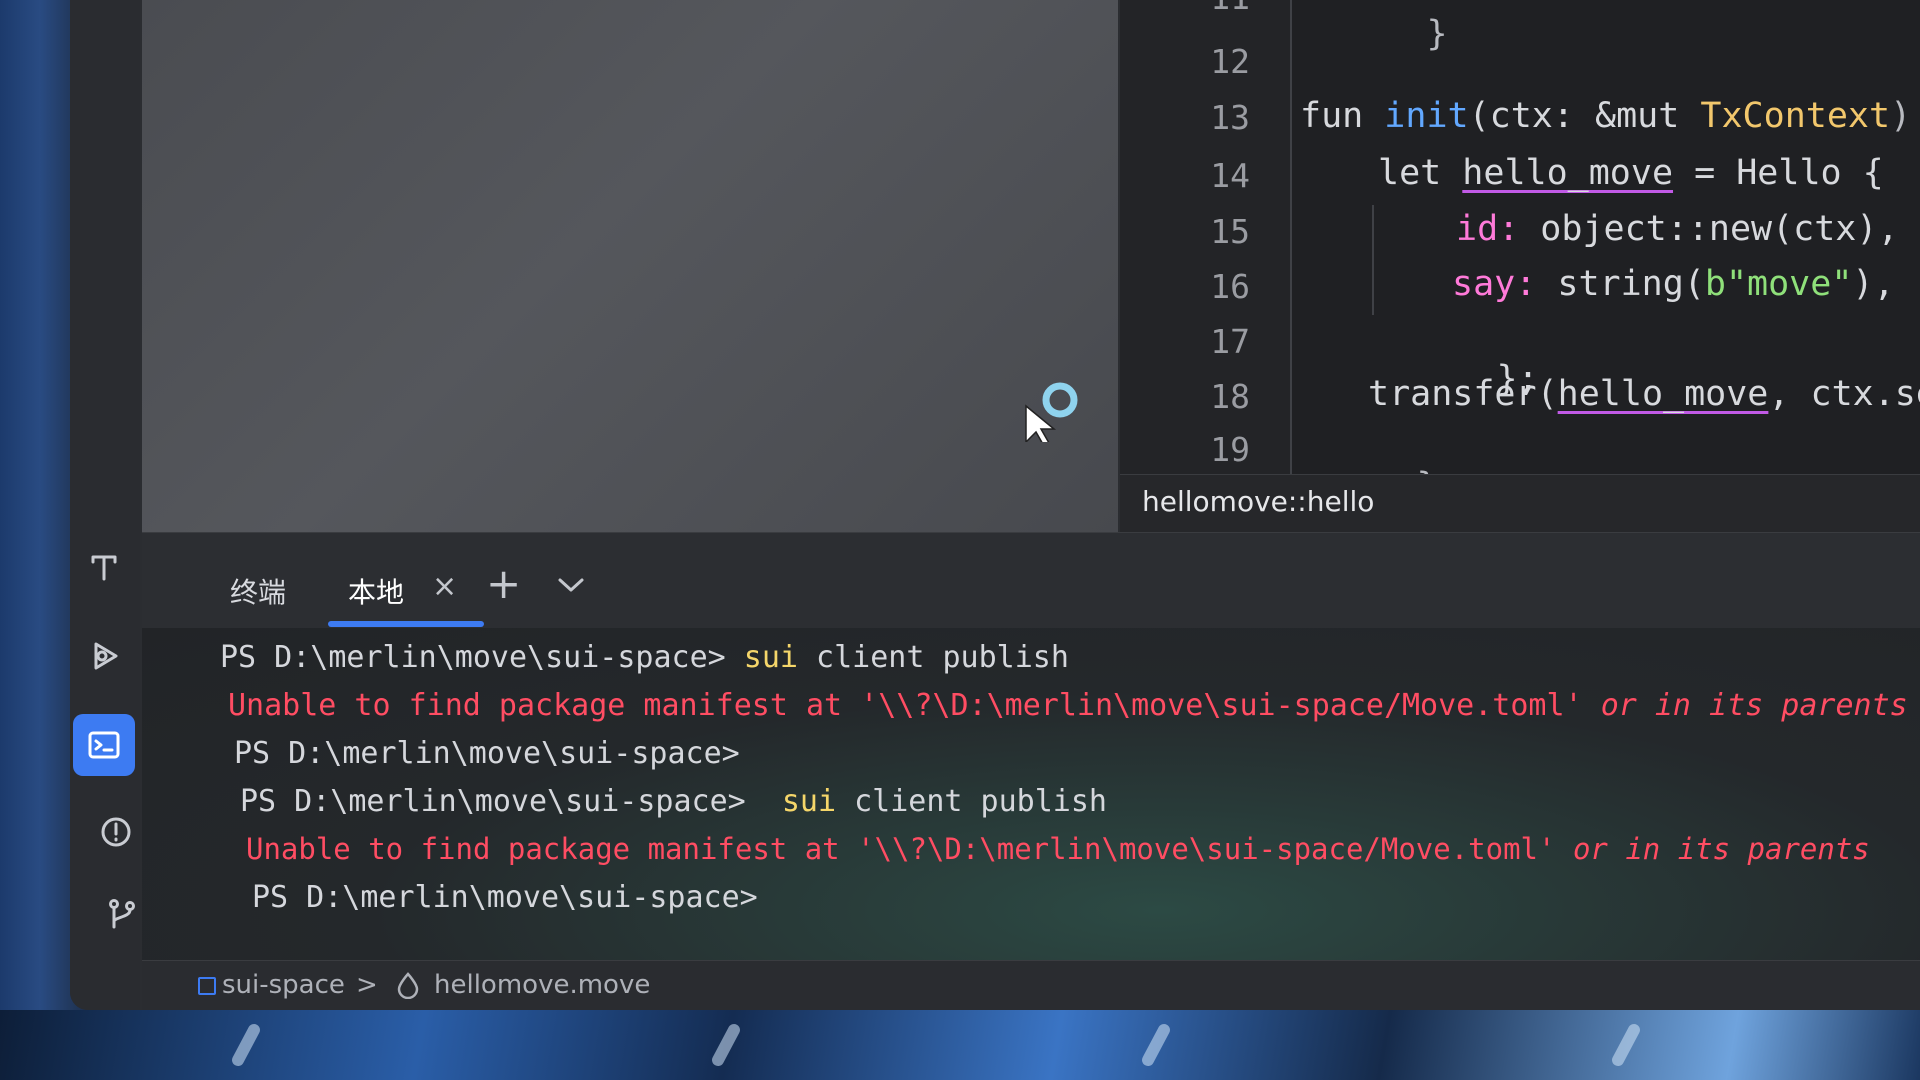 This screenshot has height=1080, width=1920. Describe the element at coordinates (1844, 394) in the screenshot. I see `code-token: , ctx.sender()` at that location.